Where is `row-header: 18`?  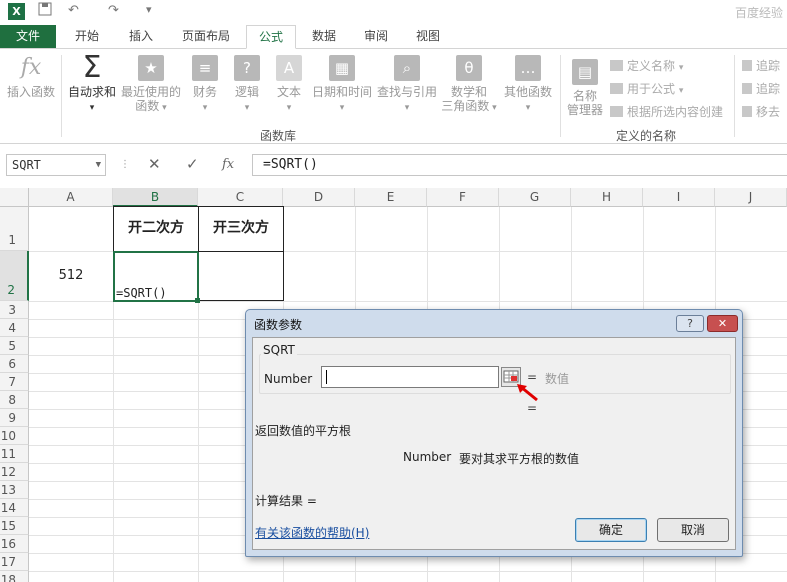
row-header: 18 is located at coordinates (14, 576).